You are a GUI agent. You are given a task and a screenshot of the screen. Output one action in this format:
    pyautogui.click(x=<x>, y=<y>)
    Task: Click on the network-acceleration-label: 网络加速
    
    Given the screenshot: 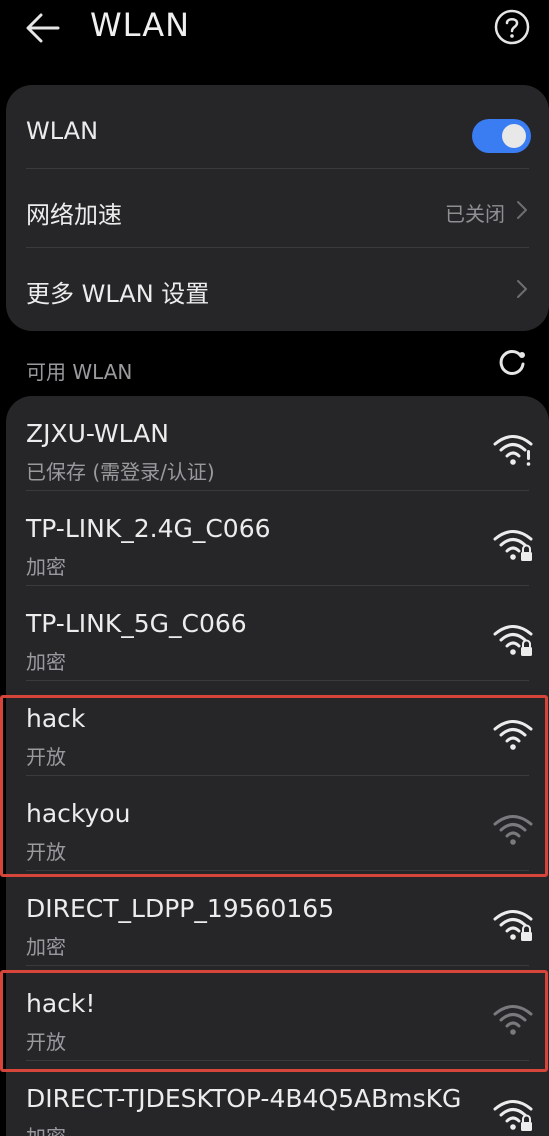 What is the action you would take?
    pyautogui.click(x=74, y=215)
    